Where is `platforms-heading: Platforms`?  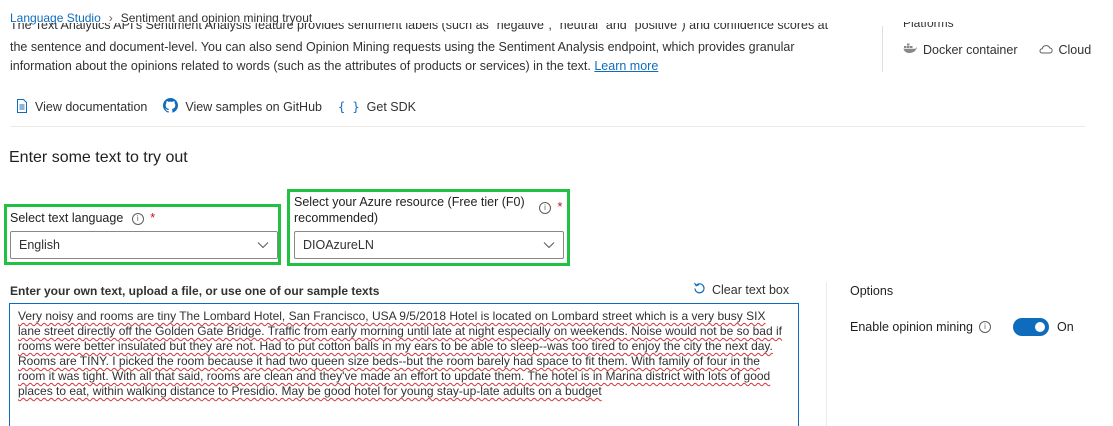 platforms-heading: Platforms is located at coordinates (928, 26).